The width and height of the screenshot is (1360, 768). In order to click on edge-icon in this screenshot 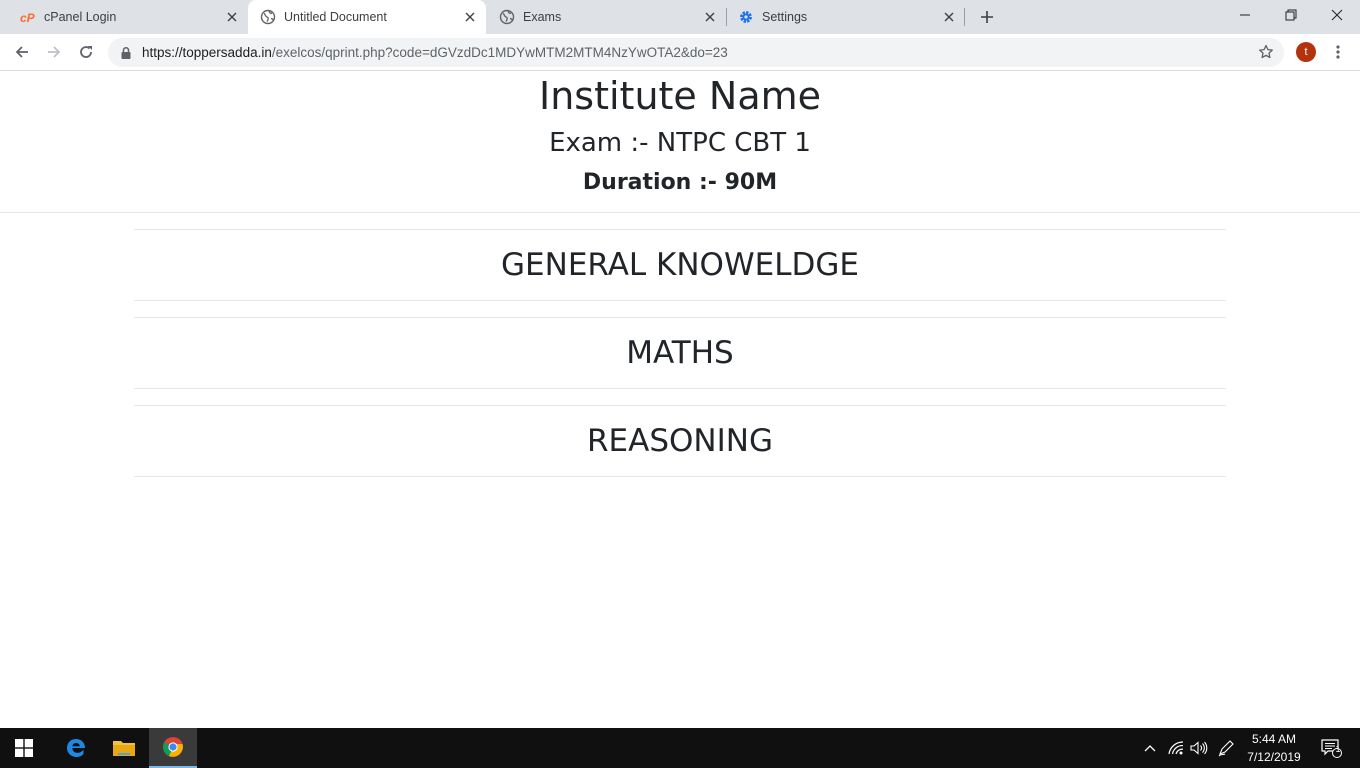, I will do `click(76, 748)`.